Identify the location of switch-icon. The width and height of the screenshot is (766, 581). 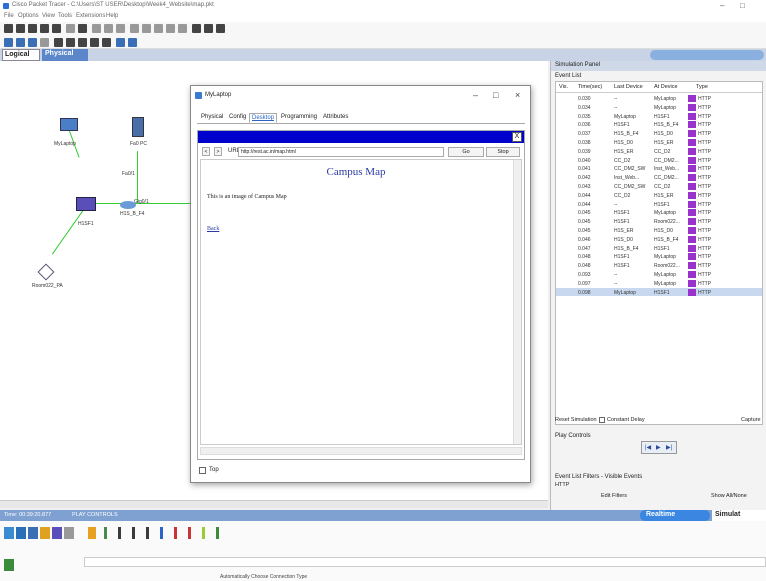
(86, 204).